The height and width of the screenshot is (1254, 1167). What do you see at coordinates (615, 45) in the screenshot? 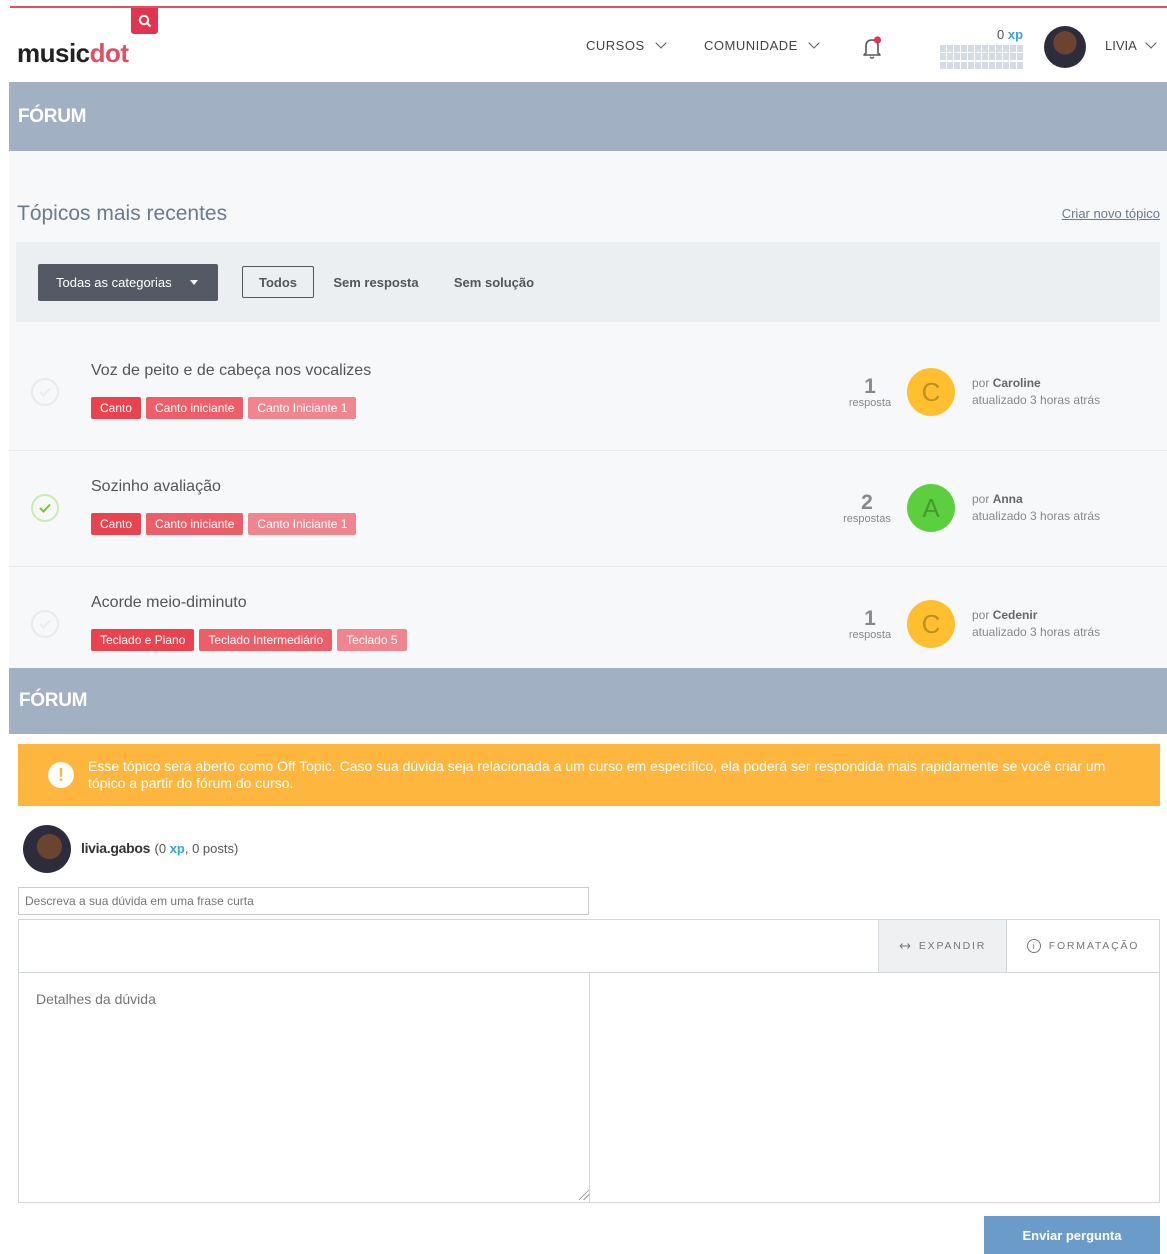
I see `nav-cursos-label: CURSOS` at bounding box center [615, 45].